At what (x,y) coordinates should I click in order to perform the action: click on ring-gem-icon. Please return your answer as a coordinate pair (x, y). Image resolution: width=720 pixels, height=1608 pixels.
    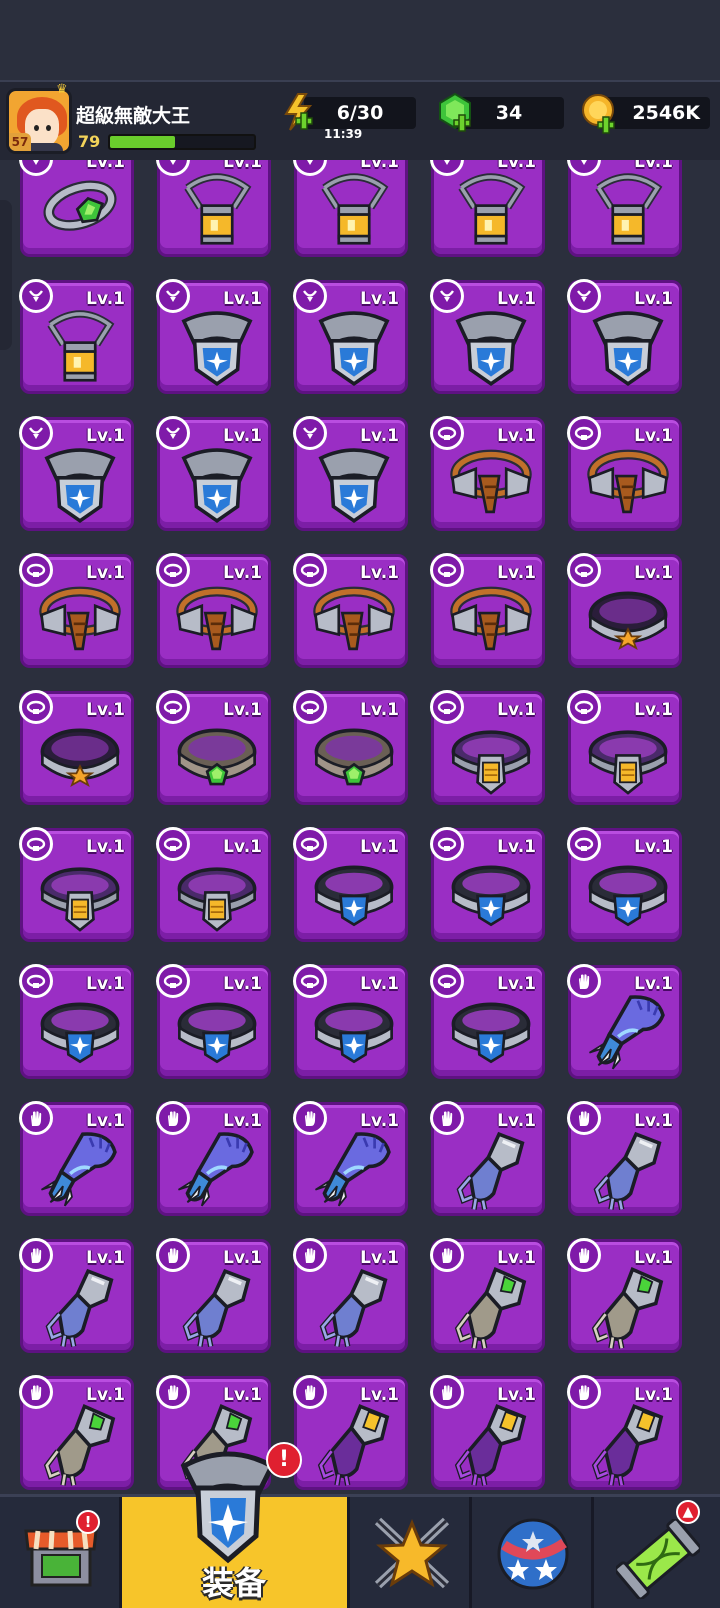
    Looking at the image, I should click on (80, 205).